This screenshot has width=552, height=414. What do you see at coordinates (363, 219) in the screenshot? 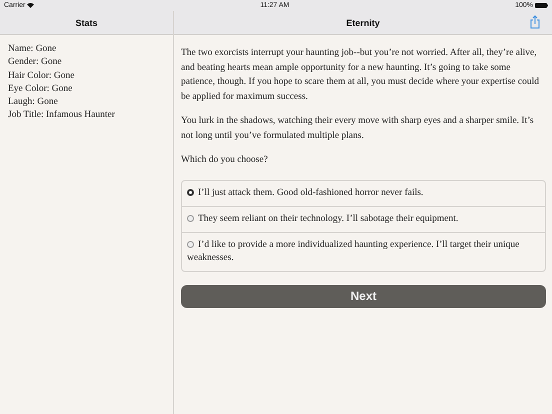
I see `choice-option: They seem reliant on their technology. I’ll sabotage their equipment.` at bounding box center [363, 219].